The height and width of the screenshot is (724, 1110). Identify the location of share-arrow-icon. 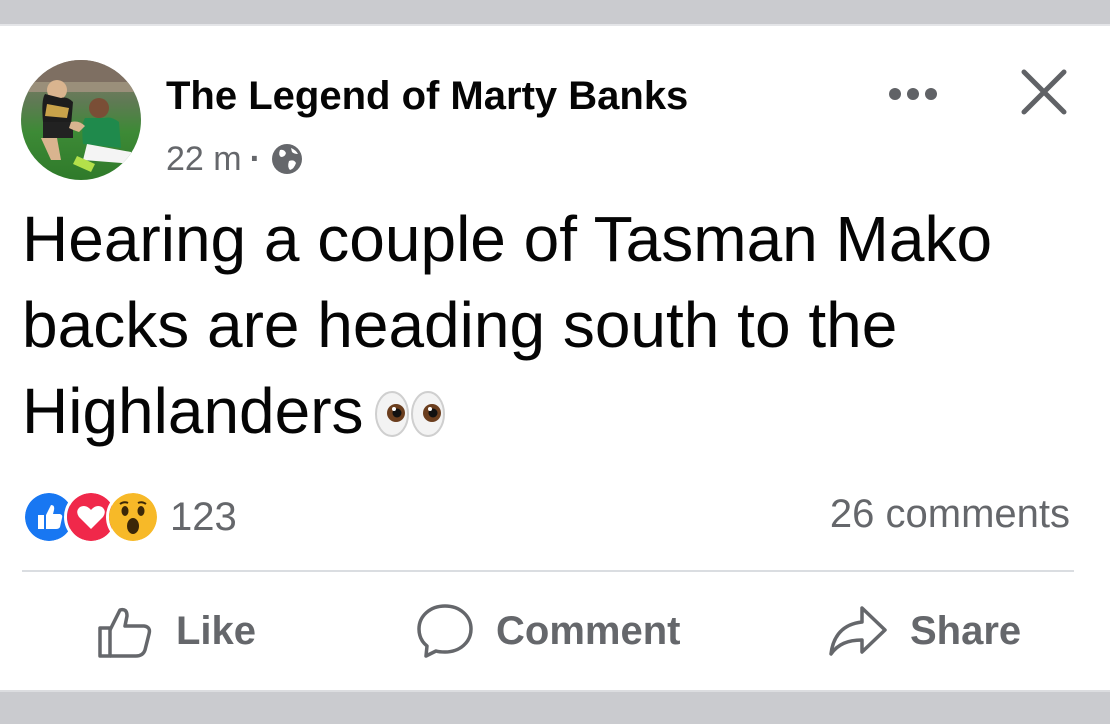
(858, 631).